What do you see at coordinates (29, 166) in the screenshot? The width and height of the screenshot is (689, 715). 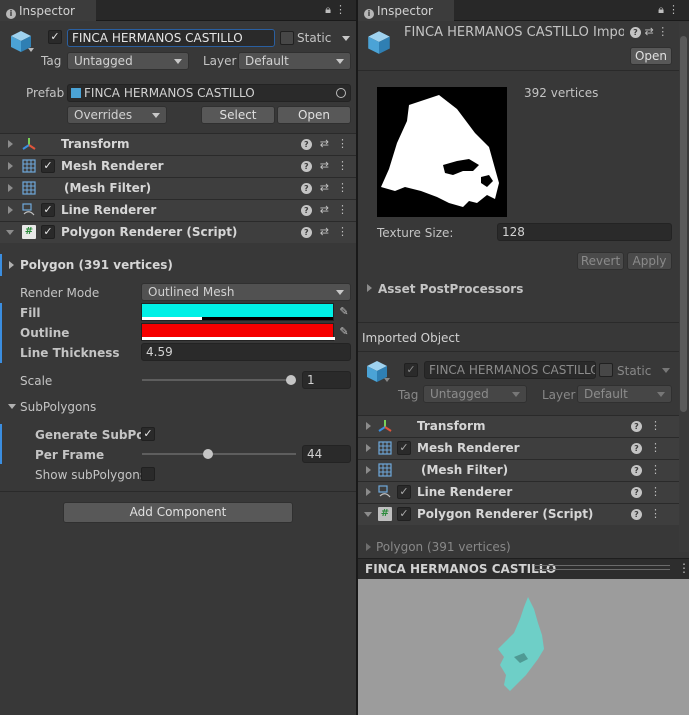 I see `mesh-renderer-icon` at bounding box center [29, 166].